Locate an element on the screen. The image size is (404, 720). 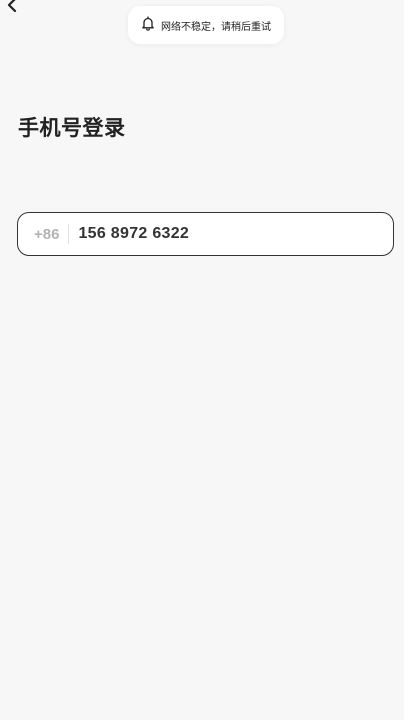
toast-message: 网络不稳定，请稍后重试 is located at coordinates (216, 27).